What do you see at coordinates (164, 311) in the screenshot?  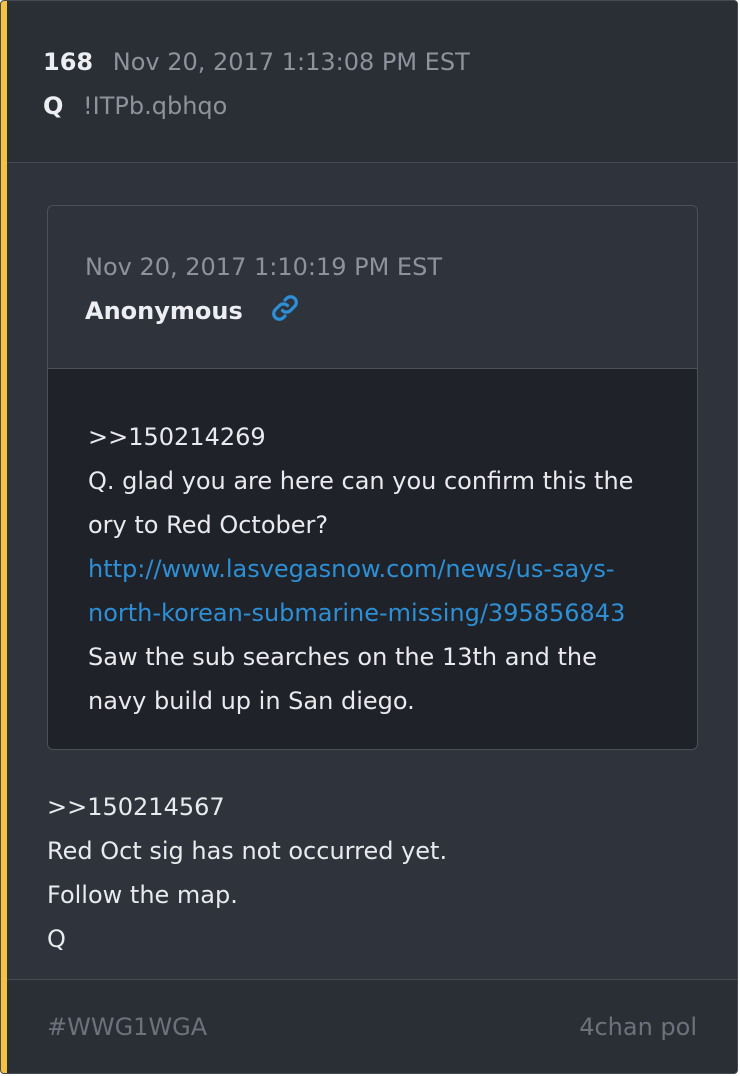 I see `quoted-post-author: Anonymous` at bounding box center [164, 311].